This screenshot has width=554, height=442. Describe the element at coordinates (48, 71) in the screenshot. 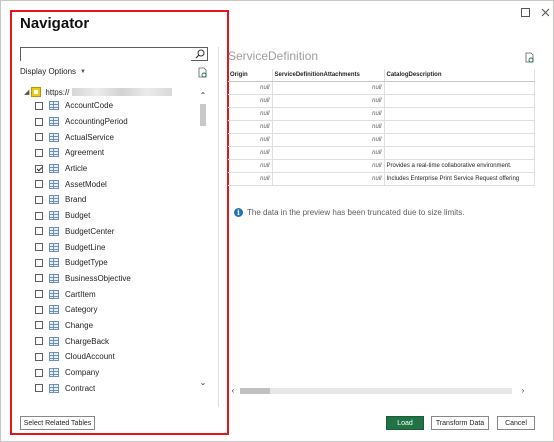

I see `display-options-label: Display Options` at that location.